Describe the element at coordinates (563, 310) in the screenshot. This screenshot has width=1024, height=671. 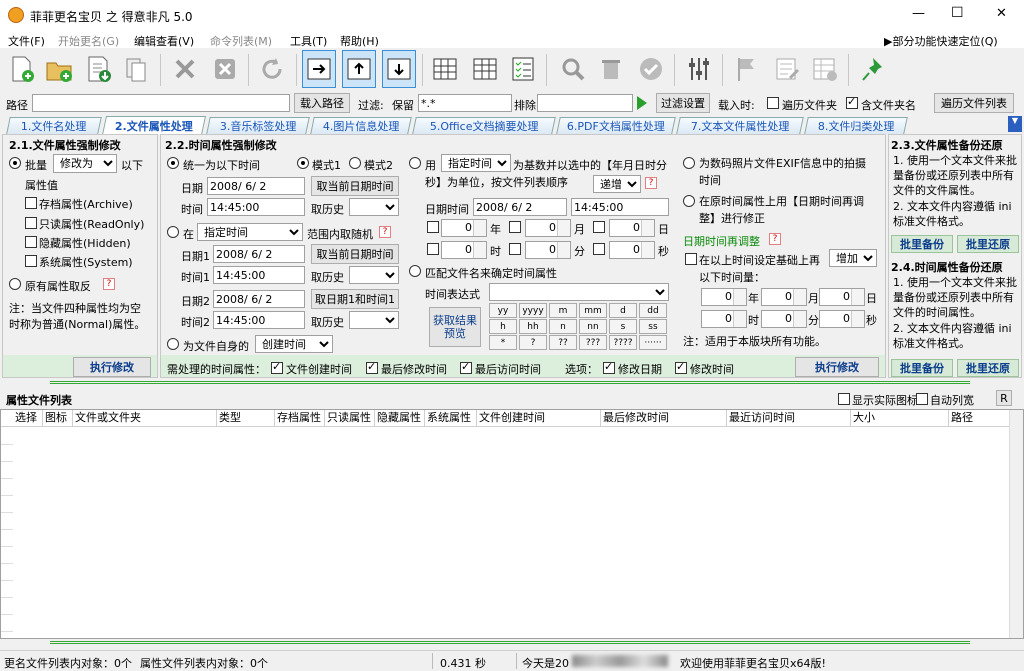
I see `expr-key: m` at that location.